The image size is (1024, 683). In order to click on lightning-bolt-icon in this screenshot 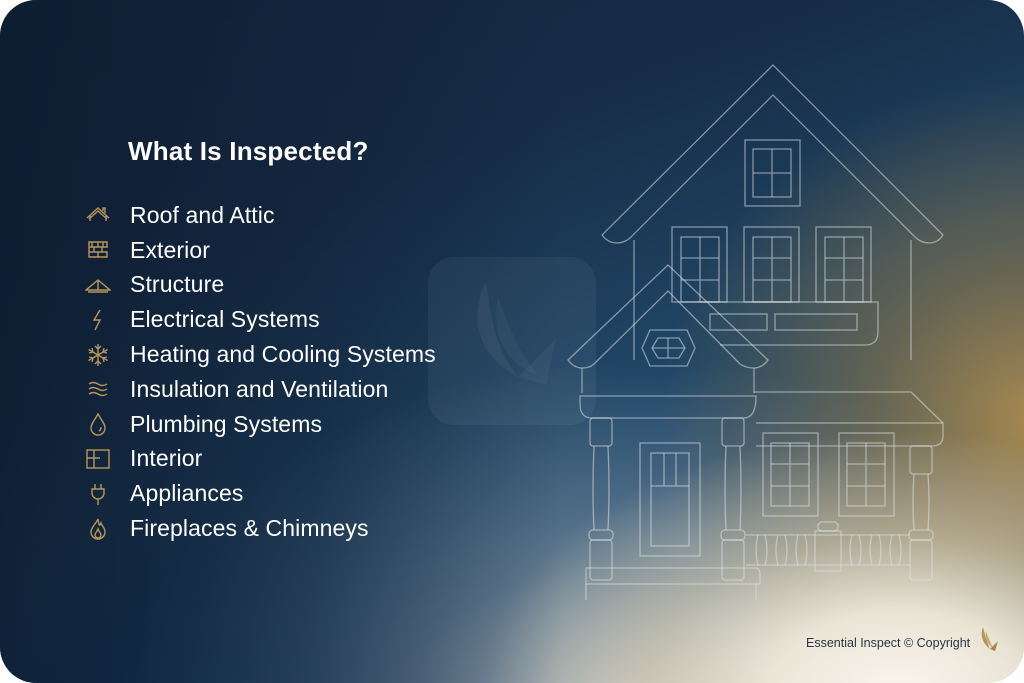, I will do `click(98, 320)`.